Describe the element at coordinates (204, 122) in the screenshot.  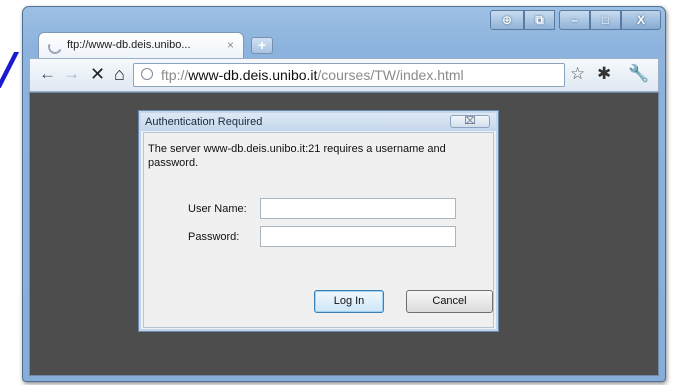
I see `dialog-title: Authentication Required` at that location.